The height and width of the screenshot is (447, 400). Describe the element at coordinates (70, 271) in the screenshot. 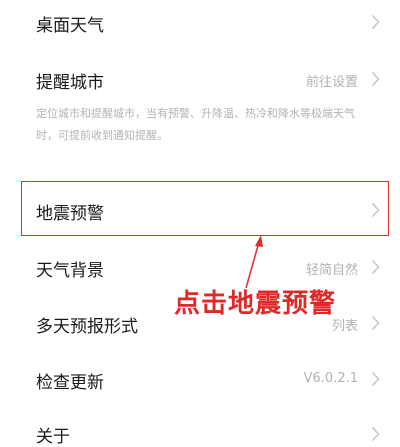

I see `row-title: 天气背景` at that location.